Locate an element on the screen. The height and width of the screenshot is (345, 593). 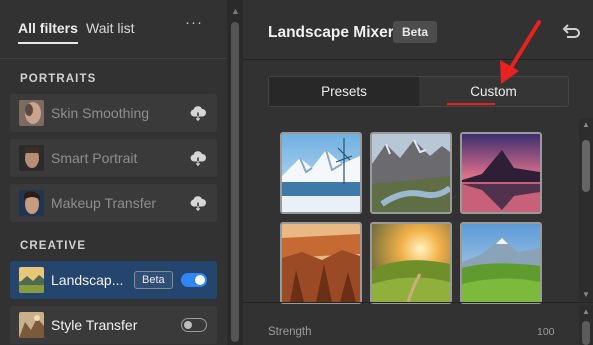
undo-icon is located at coordinates (571, 30).